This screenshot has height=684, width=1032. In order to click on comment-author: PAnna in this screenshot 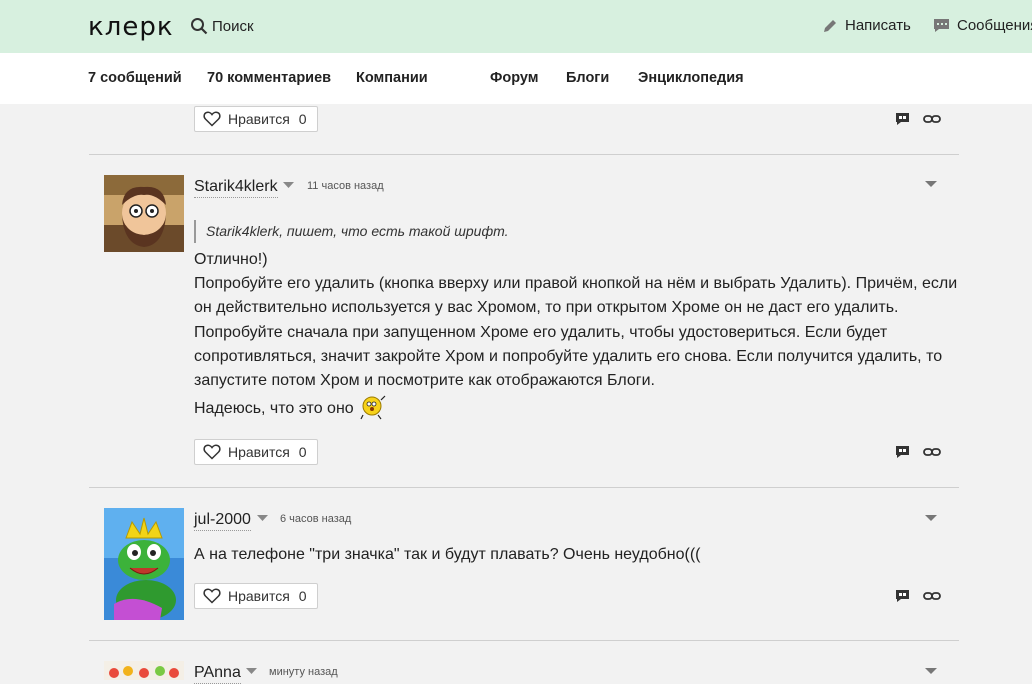, I will do `click(217, 673)`.